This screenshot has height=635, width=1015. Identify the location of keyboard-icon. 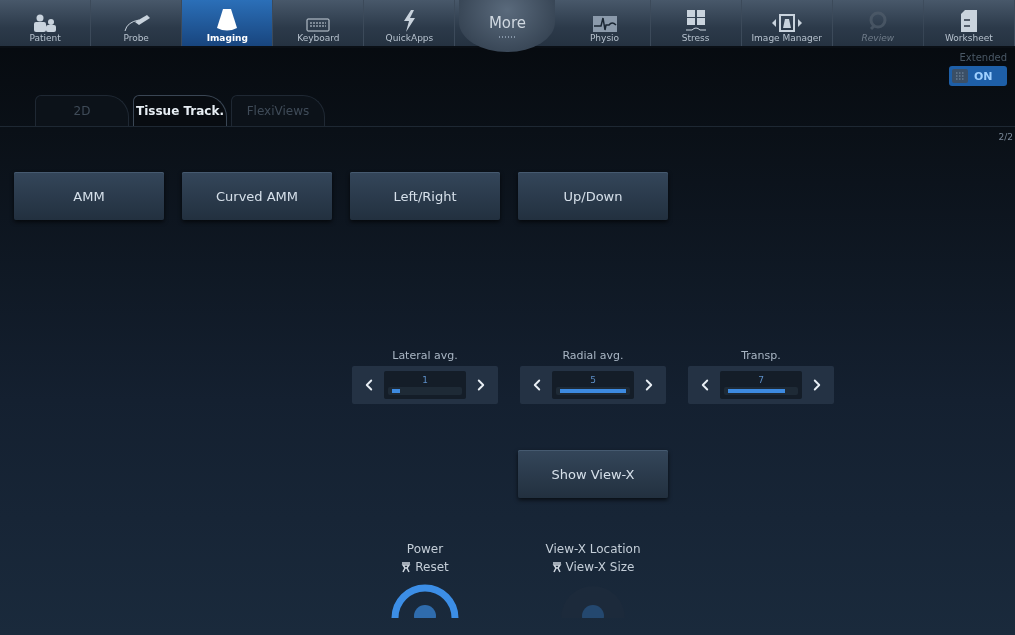
(318, 25).